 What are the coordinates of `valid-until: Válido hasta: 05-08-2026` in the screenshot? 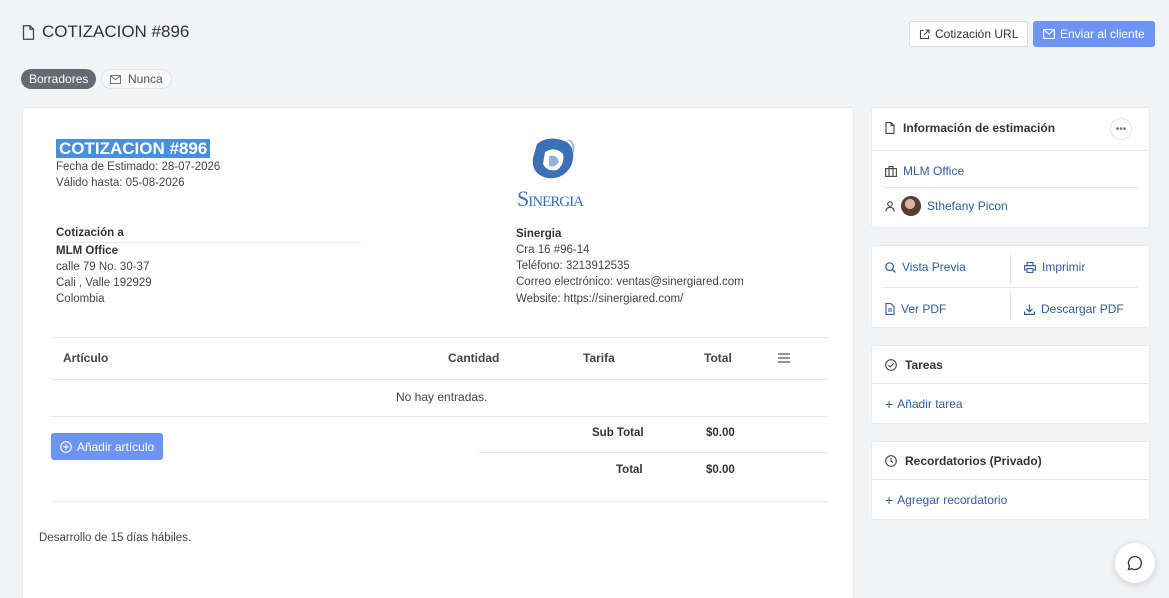 It's located at (120, 183).